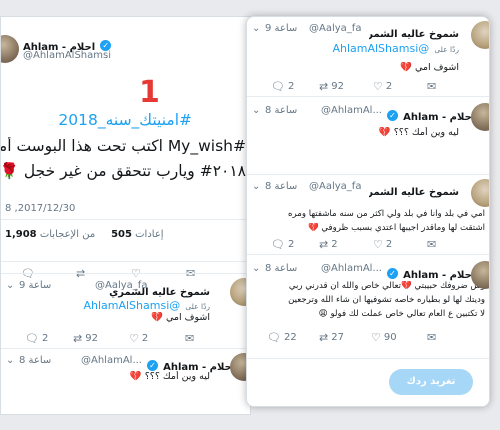  I want to click on author-name: شموخ عاليه الشمري, so click(414, 192).